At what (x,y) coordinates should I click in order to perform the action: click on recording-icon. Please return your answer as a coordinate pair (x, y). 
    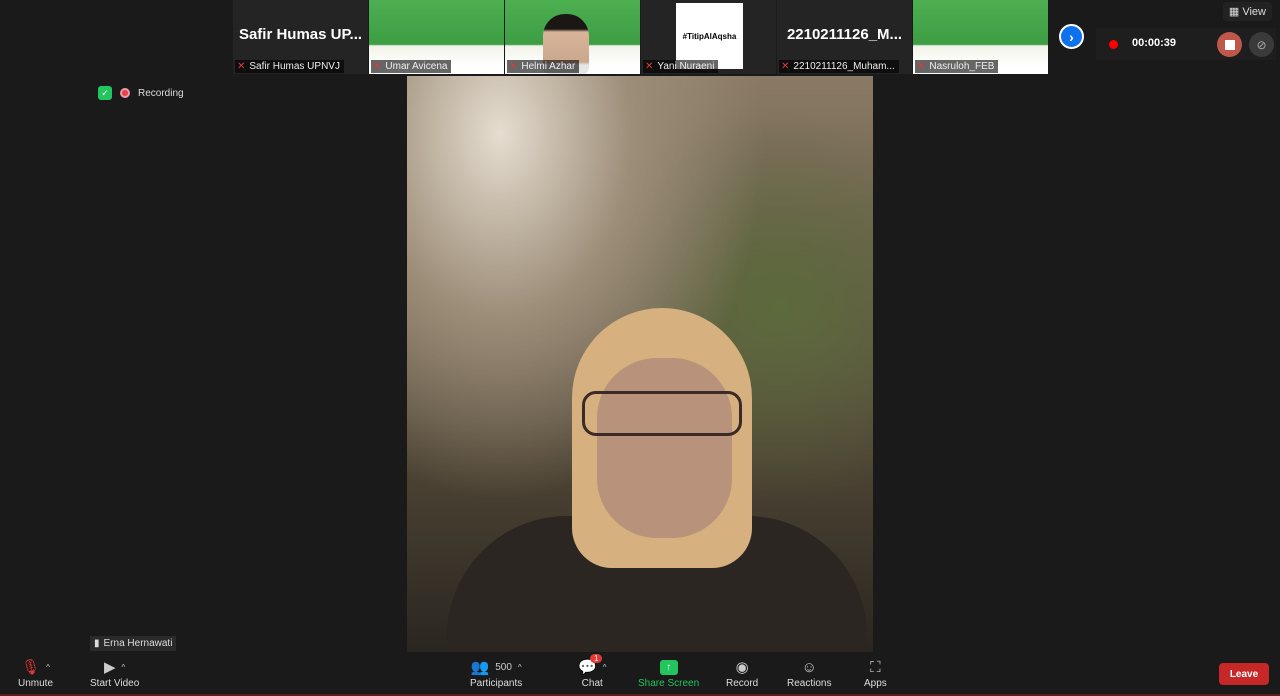
    Looking at the image, I should click on (125, 93).